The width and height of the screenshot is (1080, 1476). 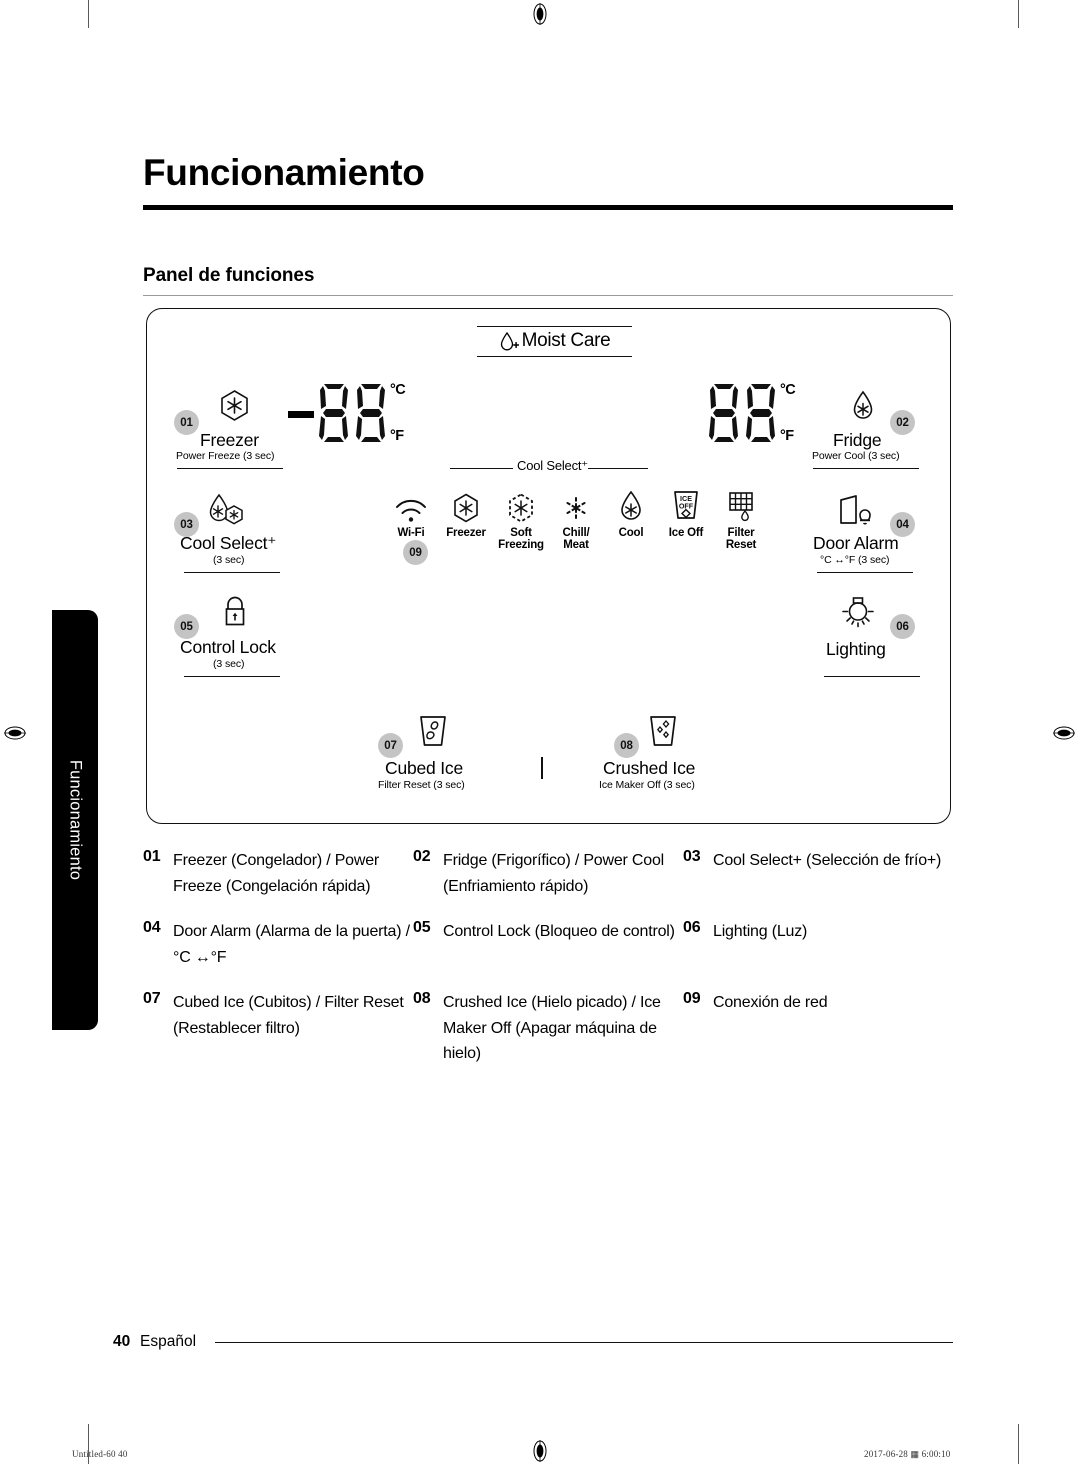 I want to click on legend-number: 05, so click(x=422, y=927).